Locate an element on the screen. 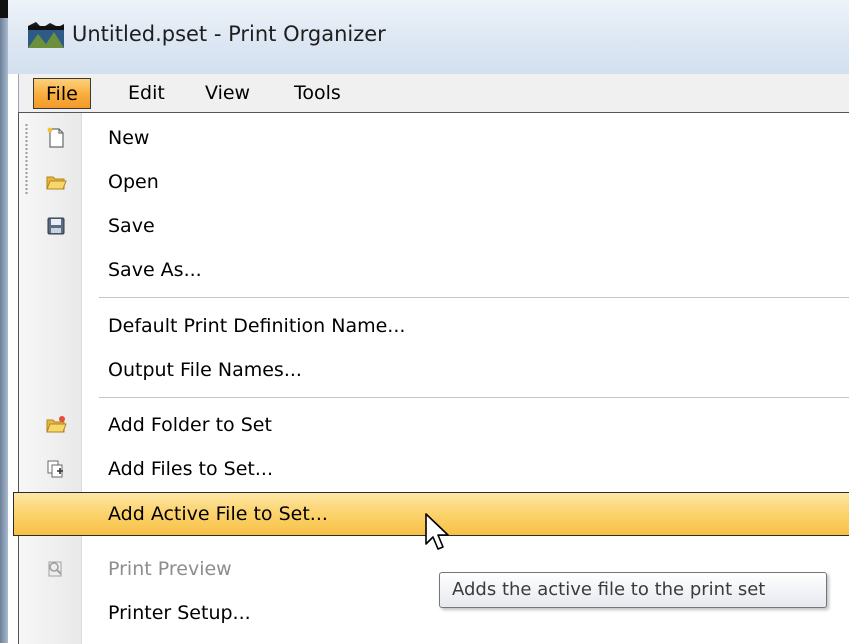  menu-item-label: Save is located at coordinates (131, 226).